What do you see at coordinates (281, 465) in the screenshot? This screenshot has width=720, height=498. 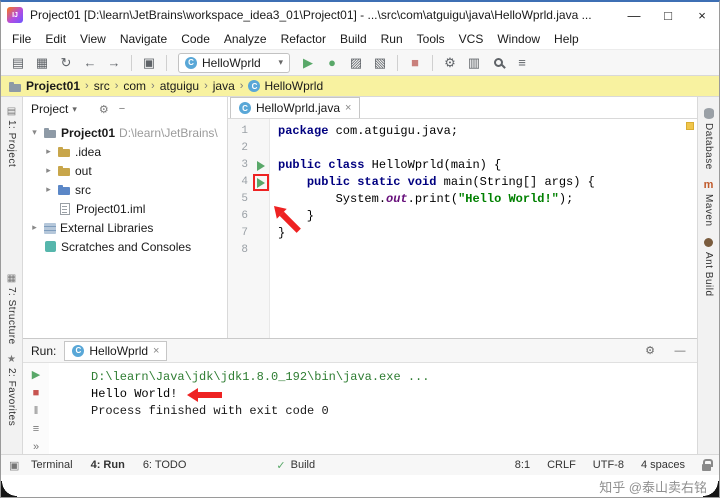 I see `build-icon: ✓` at bounding box center [281, 465].